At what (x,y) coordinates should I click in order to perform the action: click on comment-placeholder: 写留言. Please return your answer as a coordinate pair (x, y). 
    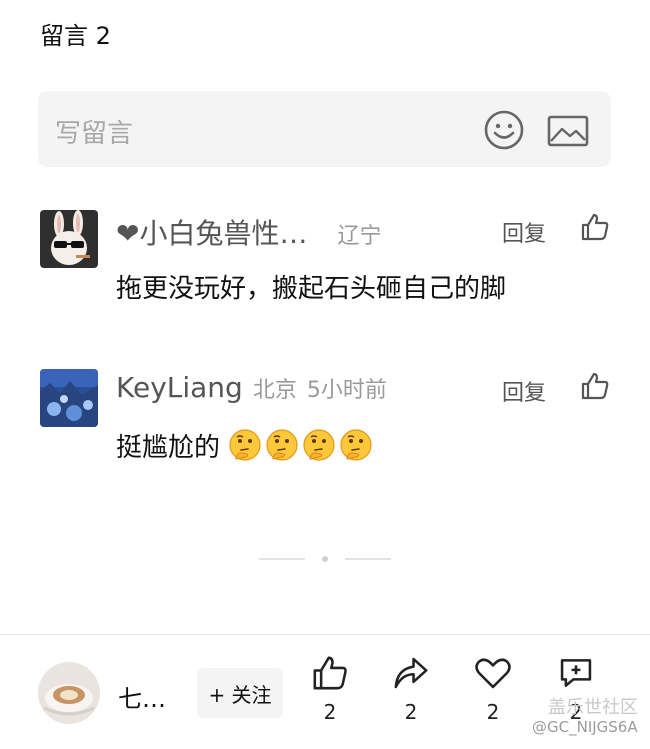
    Looking at the image, I should click on (94, 134).